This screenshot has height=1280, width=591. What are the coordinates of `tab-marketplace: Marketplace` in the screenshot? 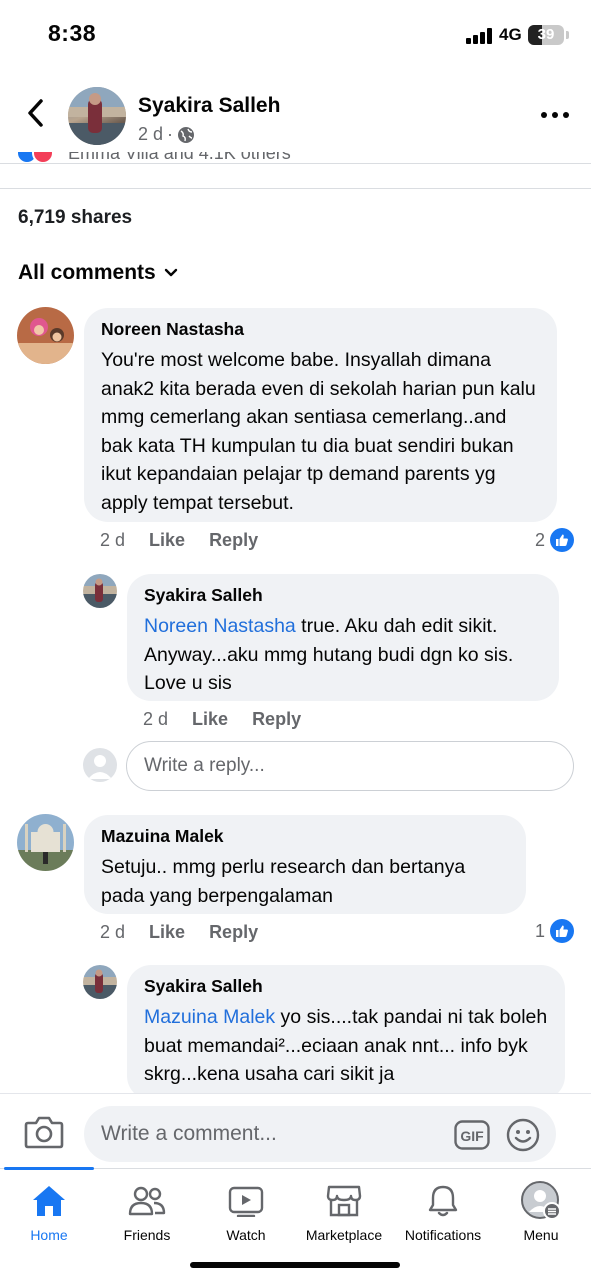 It's located at (344, 1212).